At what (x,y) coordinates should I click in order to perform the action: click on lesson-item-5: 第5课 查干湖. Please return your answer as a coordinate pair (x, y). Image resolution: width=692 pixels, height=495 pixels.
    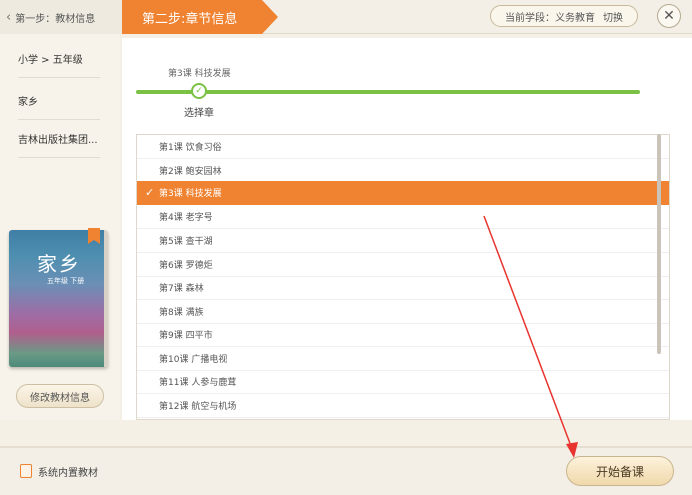
    Looking at the image, I should click on (403, 241).